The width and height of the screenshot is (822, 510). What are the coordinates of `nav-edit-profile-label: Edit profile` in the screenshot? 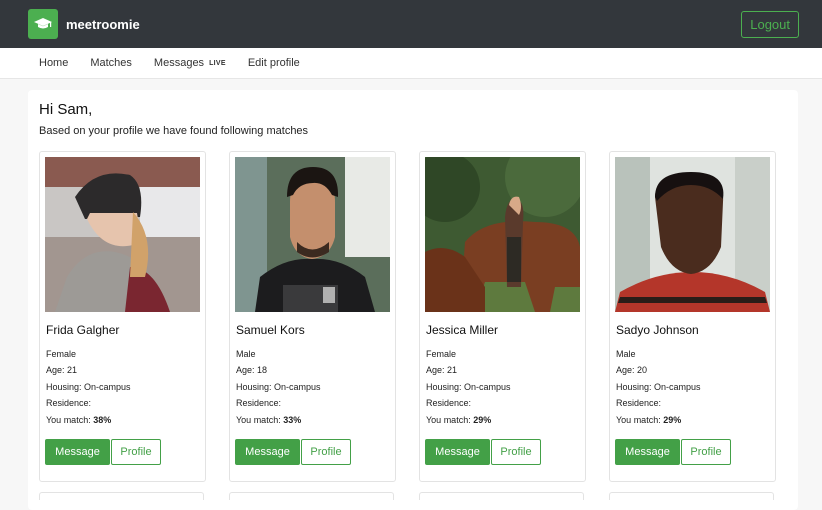 It's located at (273, 63).